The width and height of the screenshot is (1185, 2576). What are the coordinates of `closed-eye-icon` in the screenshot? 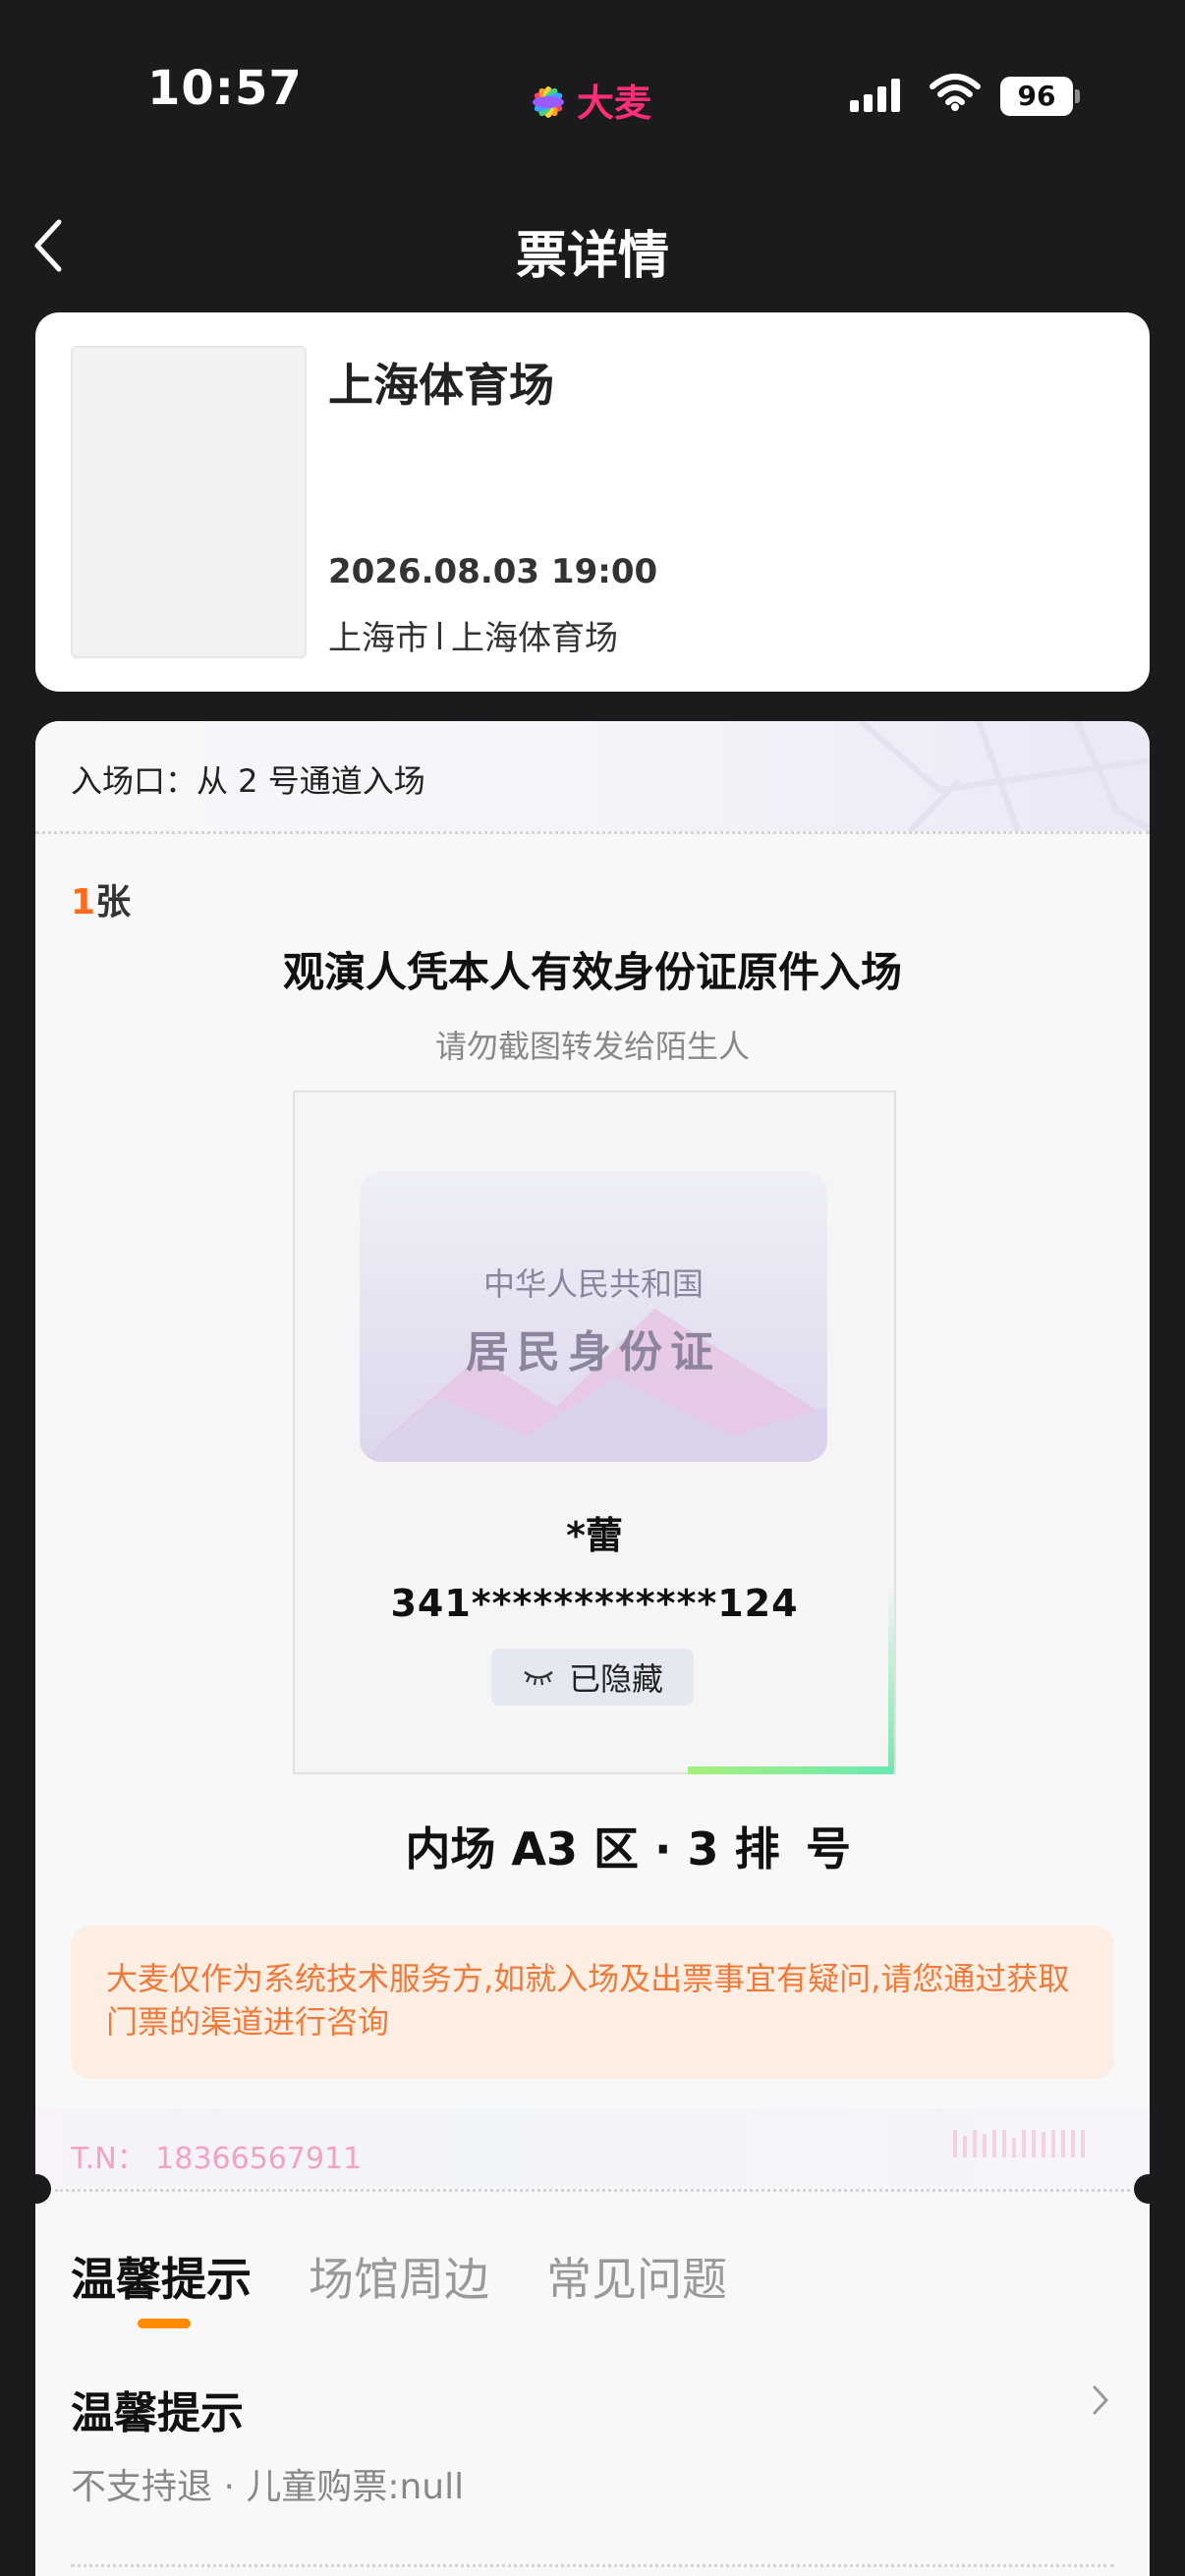 It's located at (538, 1678).